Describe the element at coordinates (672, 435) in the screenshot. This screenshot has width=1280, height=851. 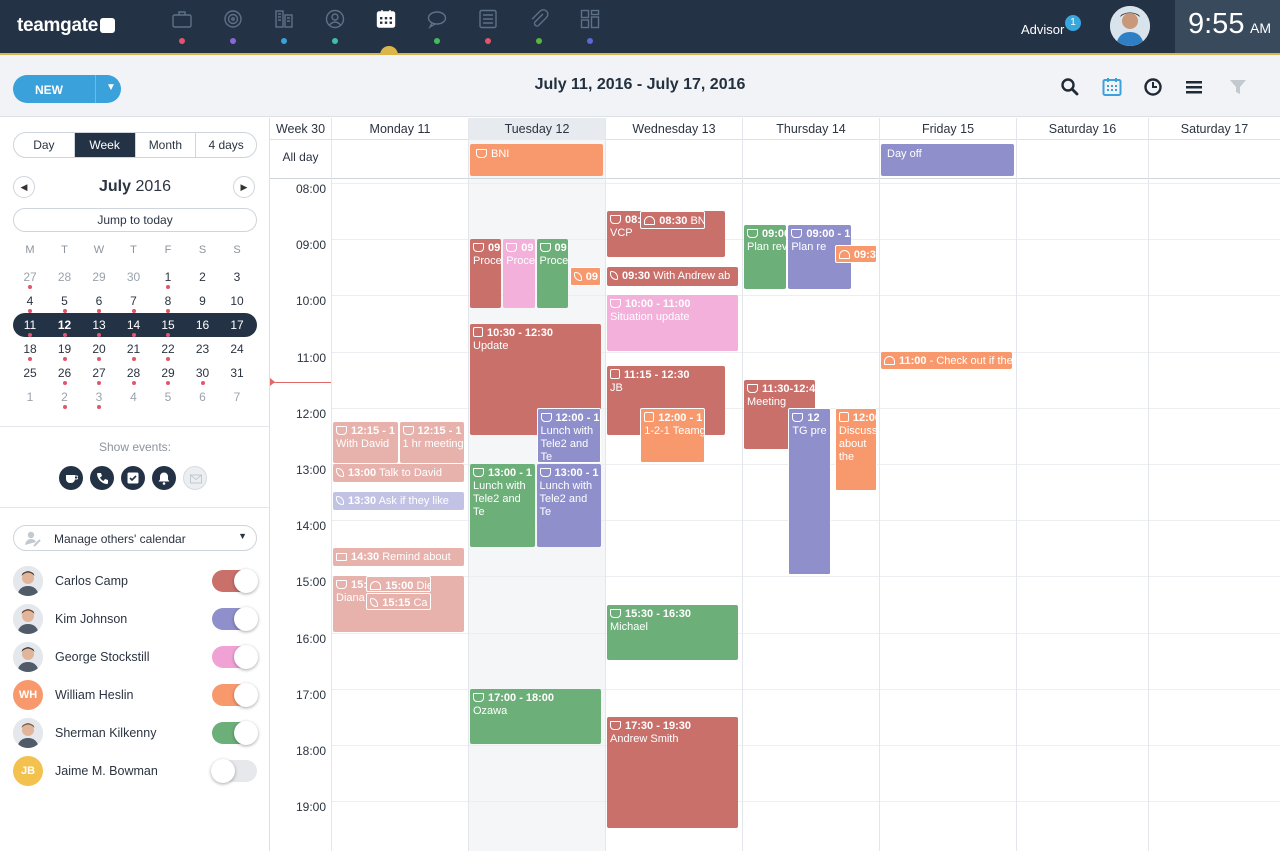
I see `calendar-event: 12:00 - 1 1-2-1 Teamg` at that location.